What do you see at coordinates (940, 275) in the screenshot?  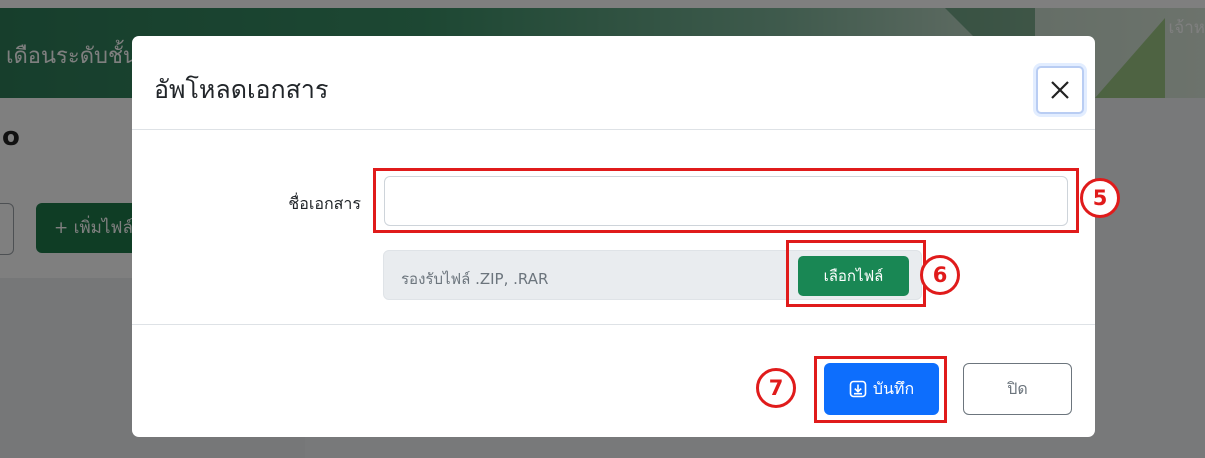 I see `annotation-marker-6: 6` at bounding box center [940, 275].